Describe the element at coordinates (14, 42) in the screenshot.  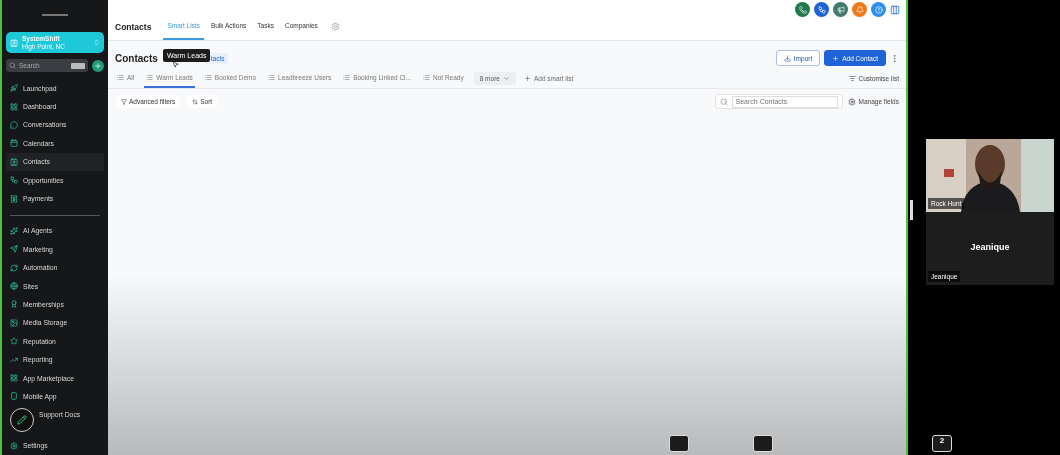
I see `user-icon` at that location.